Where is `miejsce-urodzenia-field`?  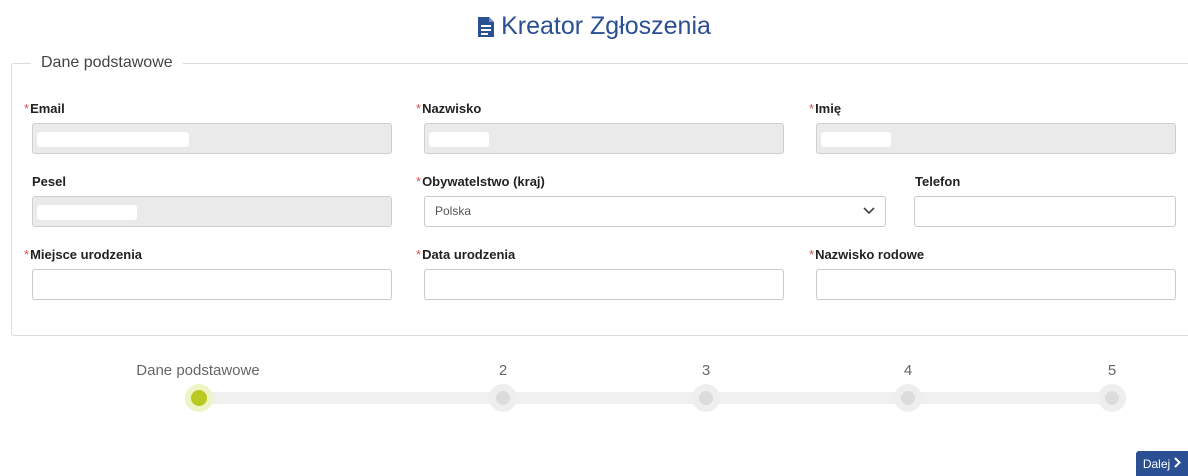 miejsce-urodzenia-field is located at coordinates (212, 284).